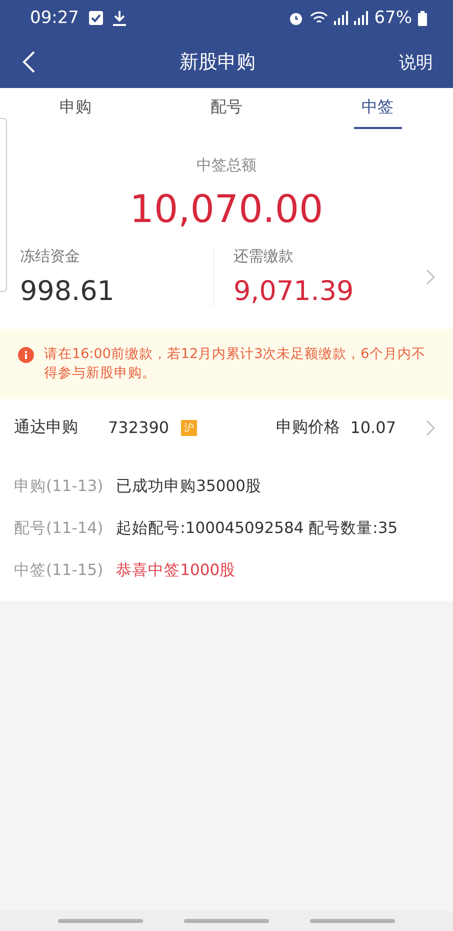 Image resolution: width=453 pixels, height=931 pixels. Describe the element at coordinates (26, 355) in the screenshot. I see `info-icon` at that location.